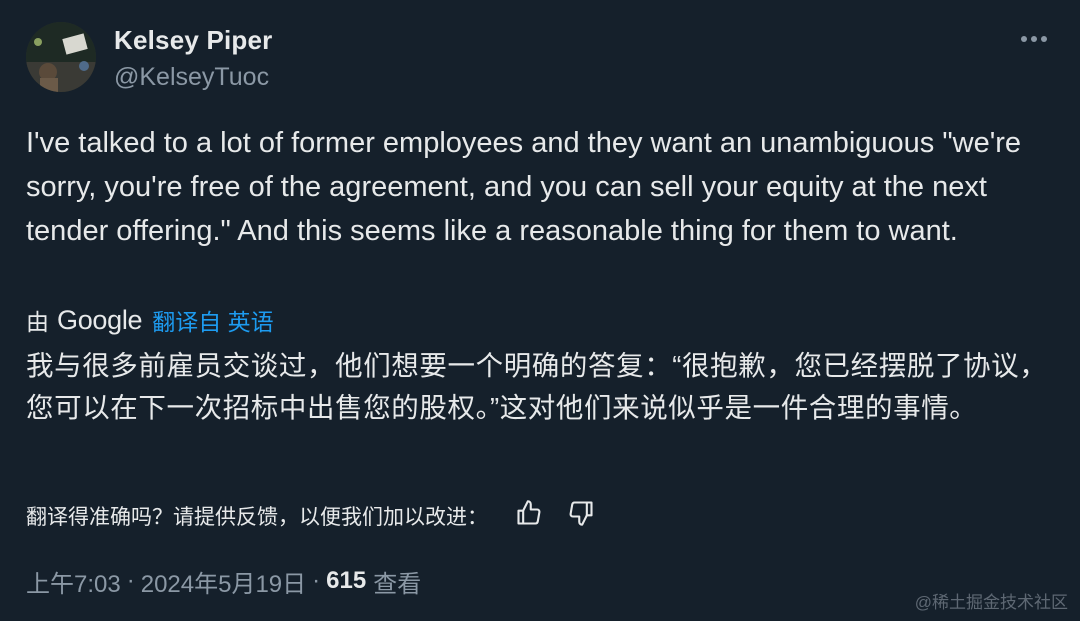 The image size is (1080, 621). I want to click on tweet-header: Kelsey Piper @KelseyTuoc, so click(540, 58).